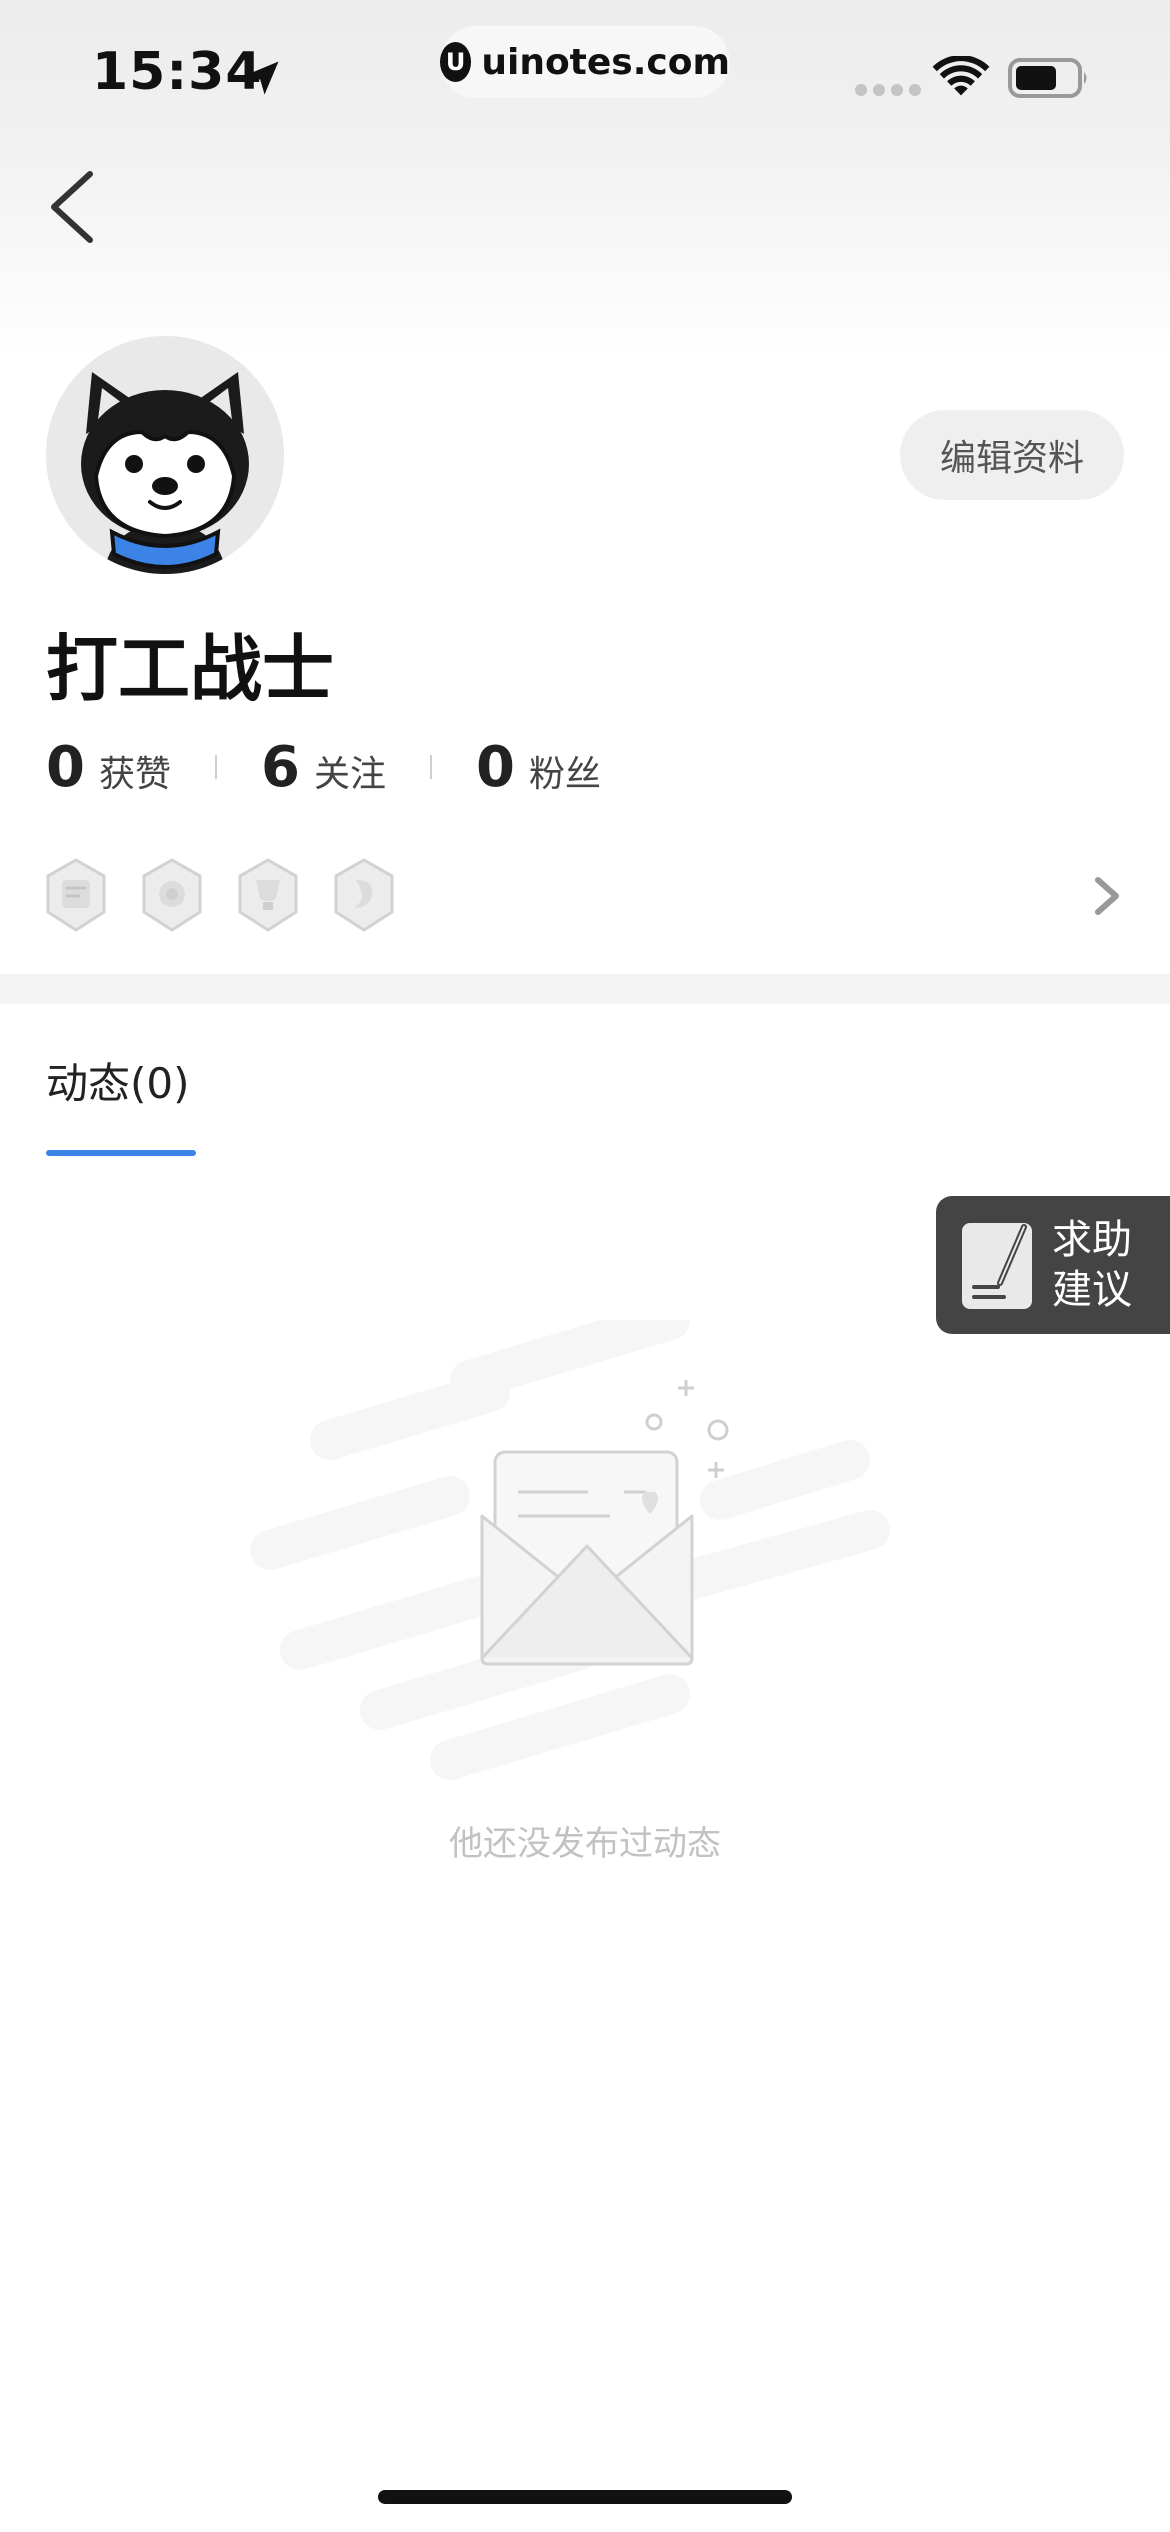 This screenshot has height=2532, width=1170. Describe the element at coordinates (888, 90) in the screenshot. I see `signal-icon` at that location.